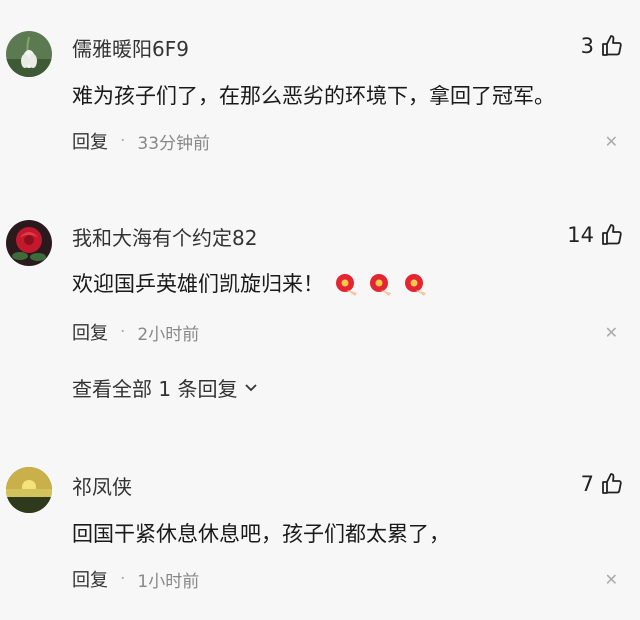  What do you see at coordinates (251, 387) in the screenshot?
I see `chevron-down-icon` at bounding box center [251, 387].